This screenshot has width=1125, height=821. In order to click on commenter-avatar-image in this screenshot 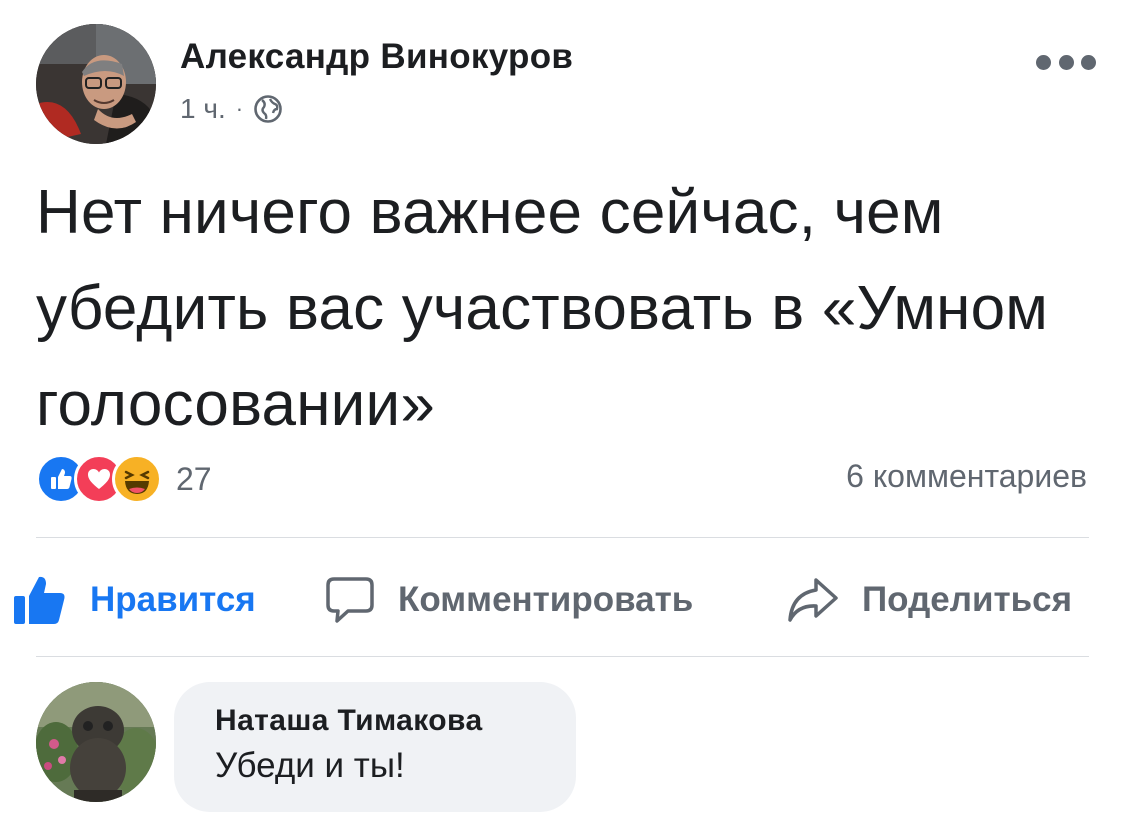, I will do `click(96, 742)`.